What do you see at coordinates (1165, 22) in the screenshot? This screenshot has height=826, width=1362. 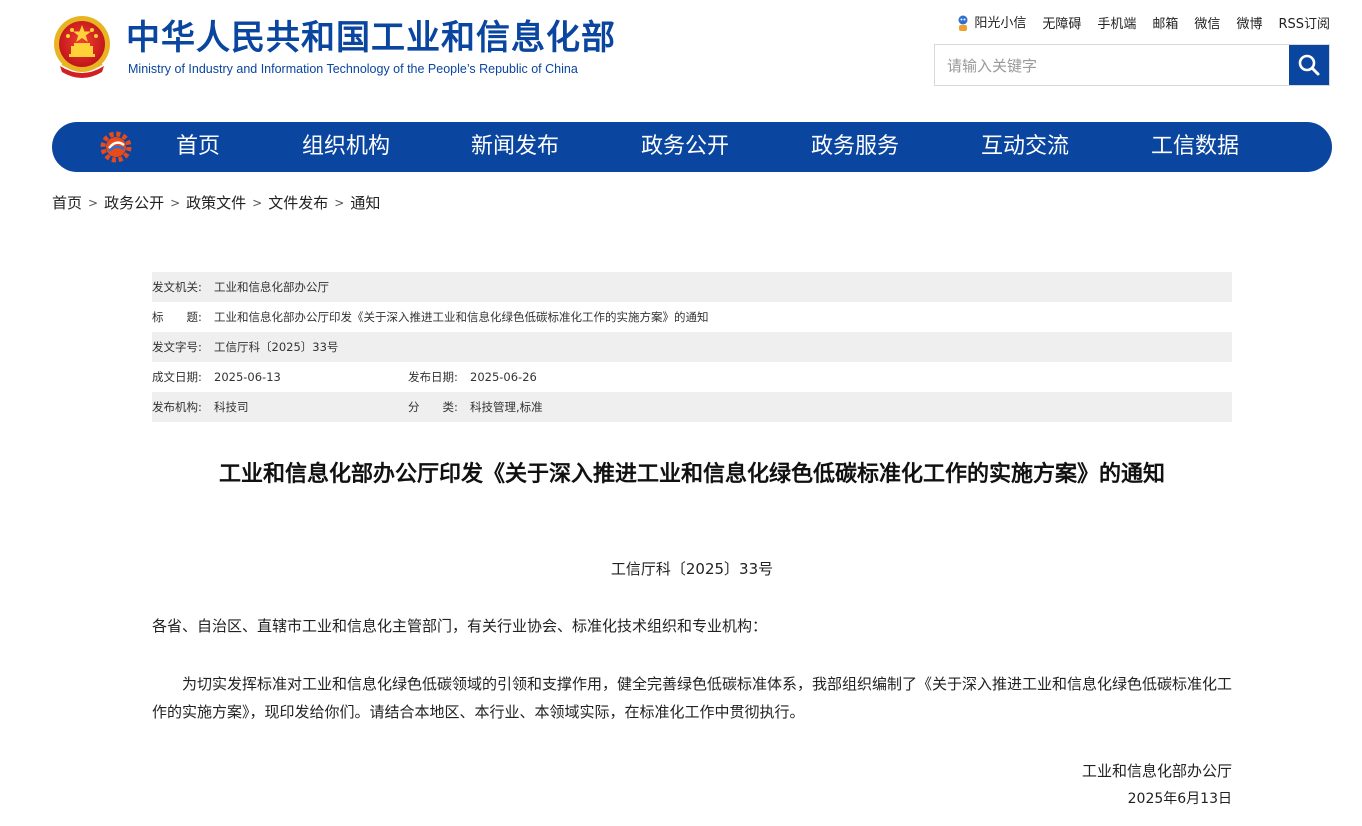 I see `top-link-mail: 邮箱` at bounding box center [1165, 22].